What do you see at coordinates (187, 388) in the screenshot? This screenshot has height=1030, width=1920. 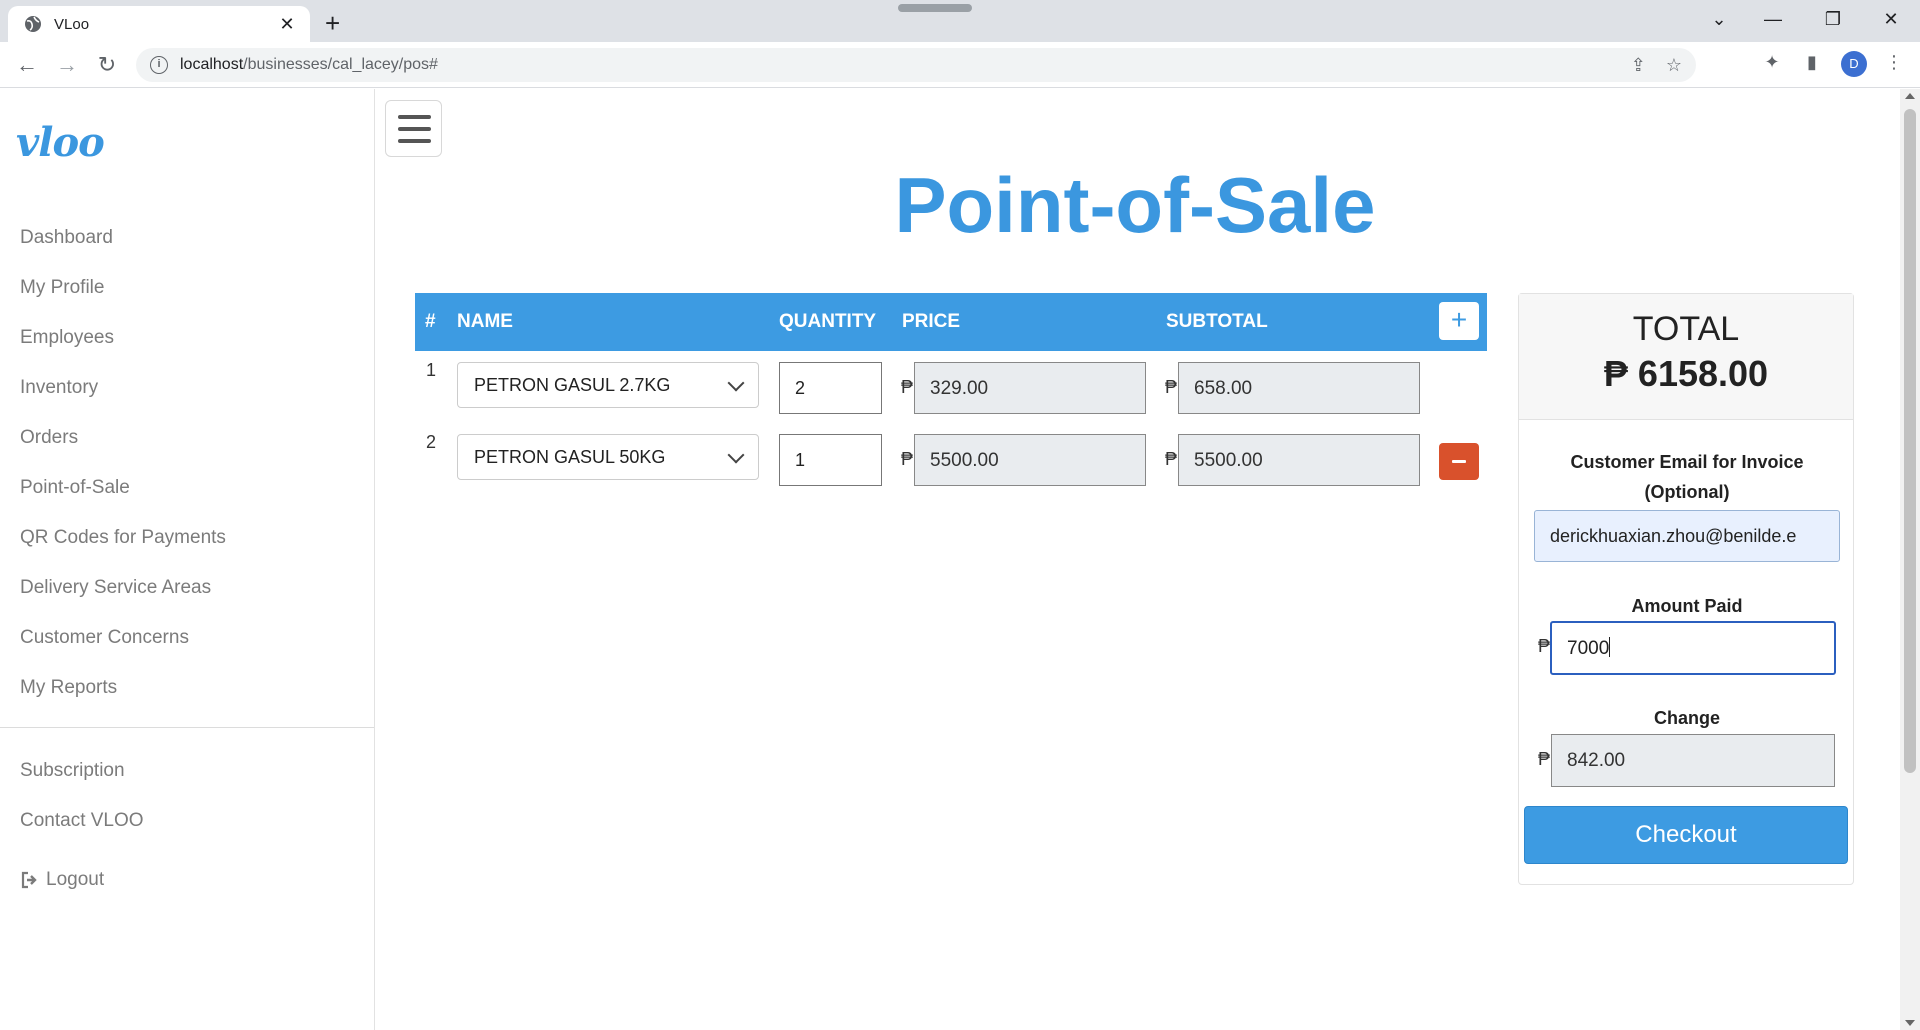 I see `sidebar-item-inventory: Inventory` at bounding box center [187, 388].